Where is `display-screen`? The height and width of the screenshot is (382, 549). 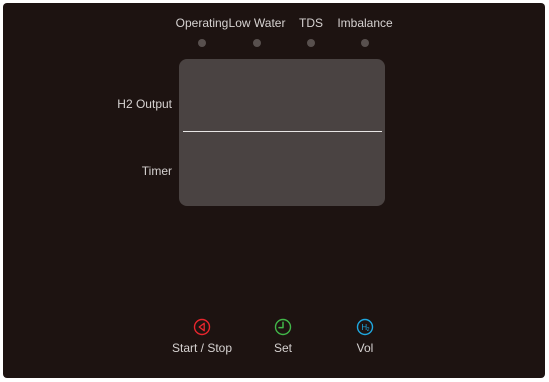
display-screen is located at coordinates (282, 132).